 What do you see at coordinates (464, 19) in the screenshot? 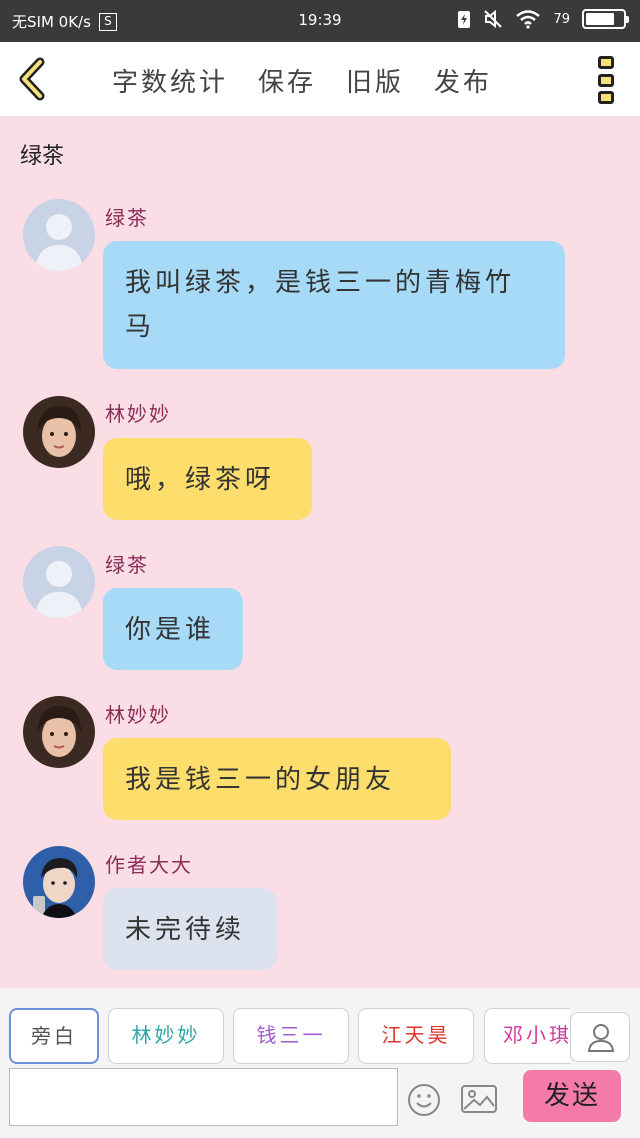
I see `charging-icon` at bounding box center [464, 19].